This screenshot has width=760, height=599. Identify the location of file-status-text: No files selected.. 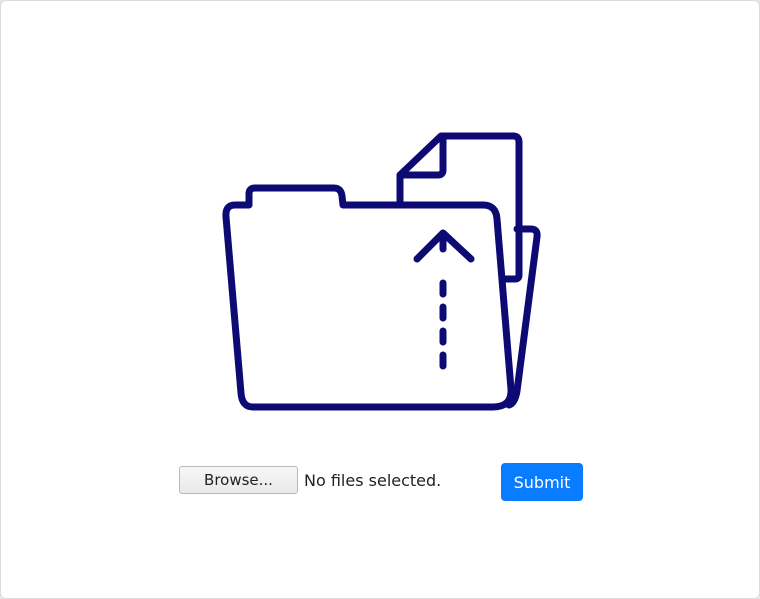
(373, 480).